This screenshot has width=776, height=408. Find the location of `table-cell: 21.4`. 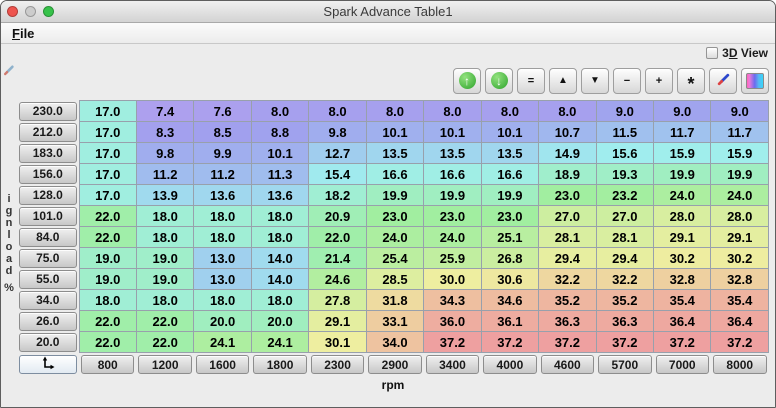

table-cell: 21.4 is located at coordinates (337, 258).